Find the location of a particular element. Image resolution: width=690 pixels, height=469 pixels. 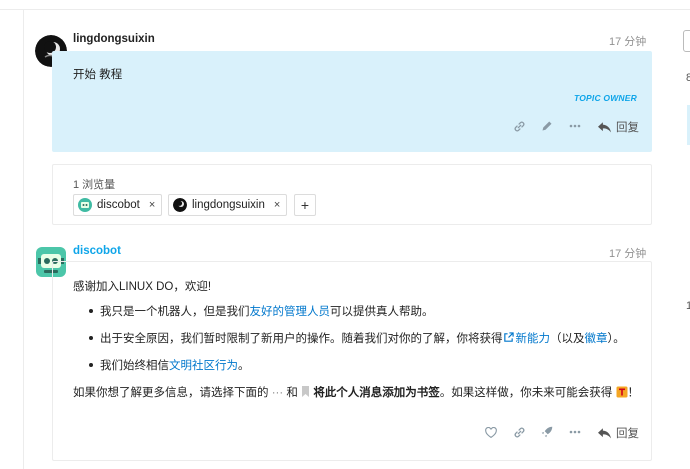

rocket-icon is located at coordinates (547, 432).